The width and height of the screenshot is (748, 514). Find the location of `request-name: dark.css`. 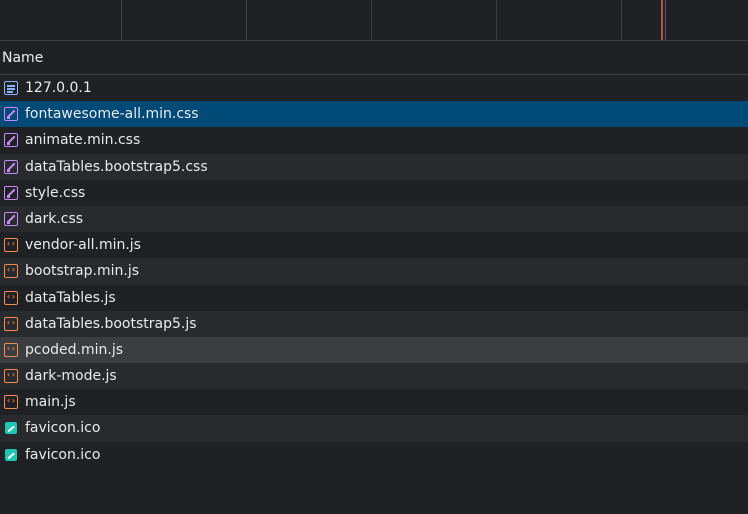

request-name: dark.css is located at coordinates (54, 218).